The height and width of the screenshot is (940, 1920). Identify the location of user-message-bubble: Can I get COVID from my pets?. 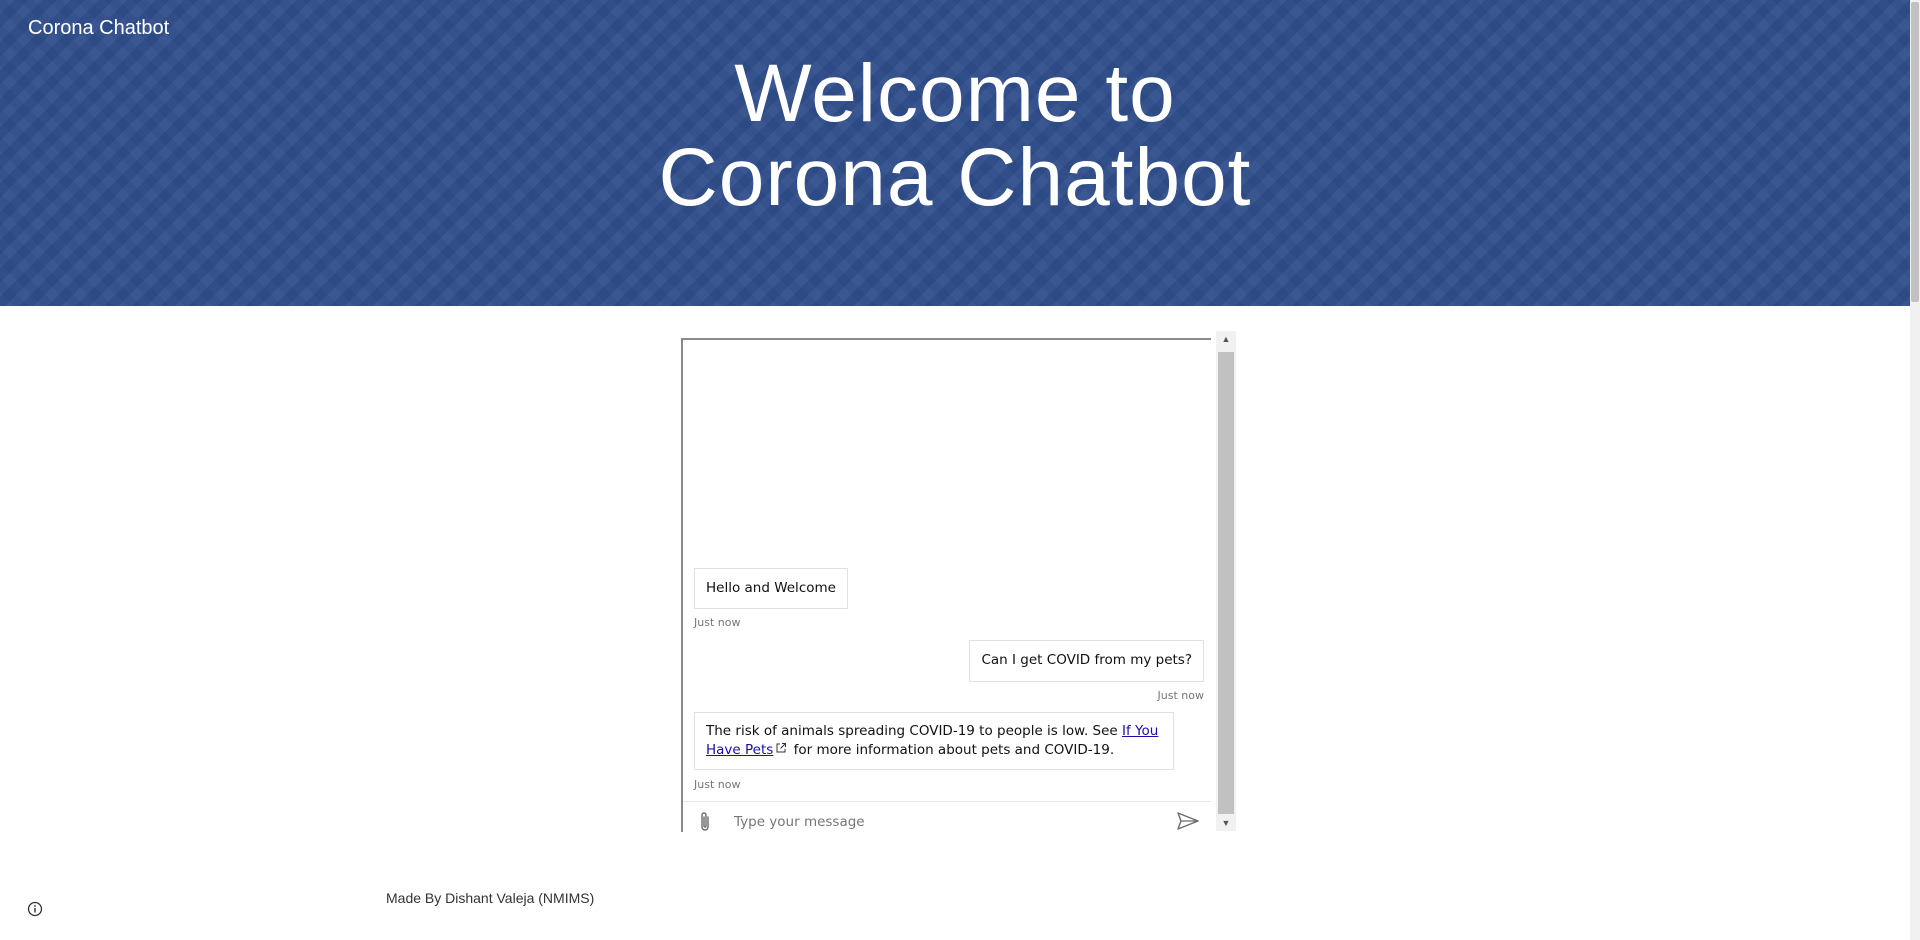
(1086, 661).